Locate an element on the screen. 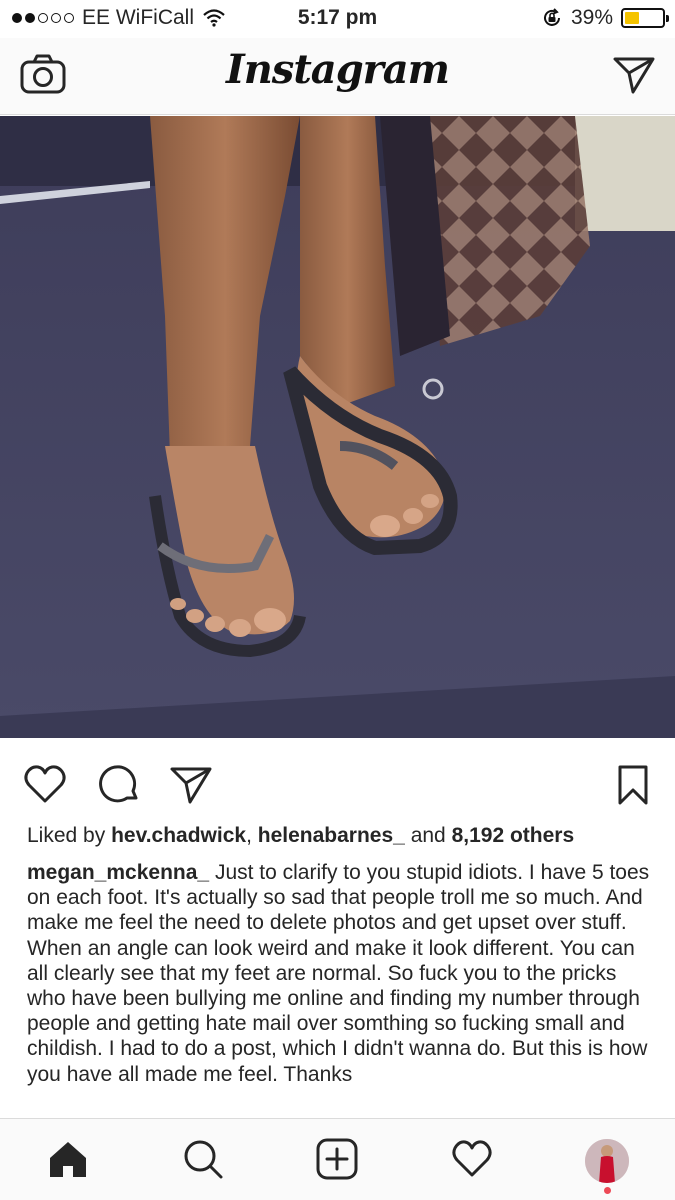 This screenshot has width=675, height=1200. heart-icon is located at coordinates (45, 785).